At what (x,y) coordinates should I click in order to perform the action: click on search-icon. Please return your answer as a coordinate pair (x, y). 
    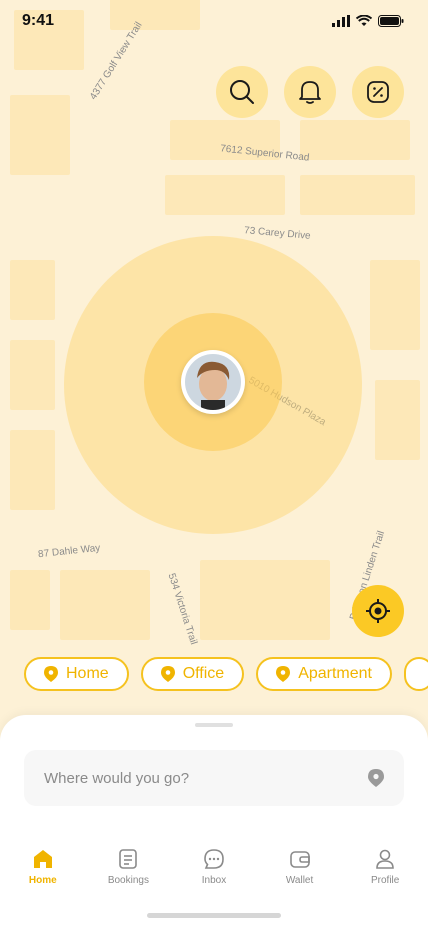
    Looking at the image, I should click on (242, 92).